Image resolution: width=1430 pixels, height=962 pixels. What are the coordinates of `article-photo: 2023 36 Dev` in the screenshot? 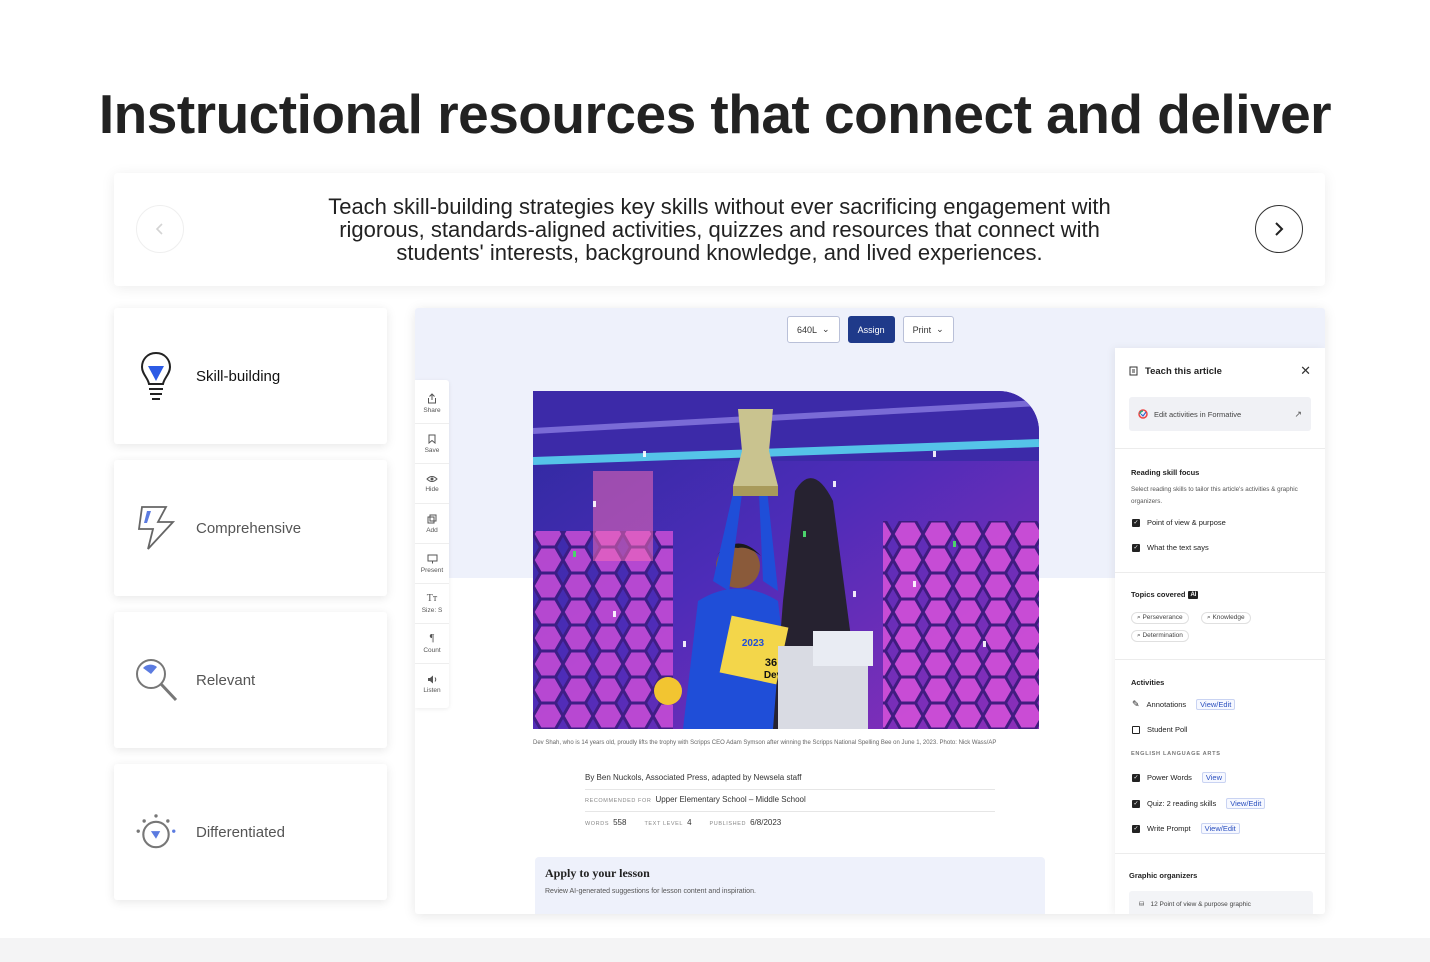 It's located at (786, 560).